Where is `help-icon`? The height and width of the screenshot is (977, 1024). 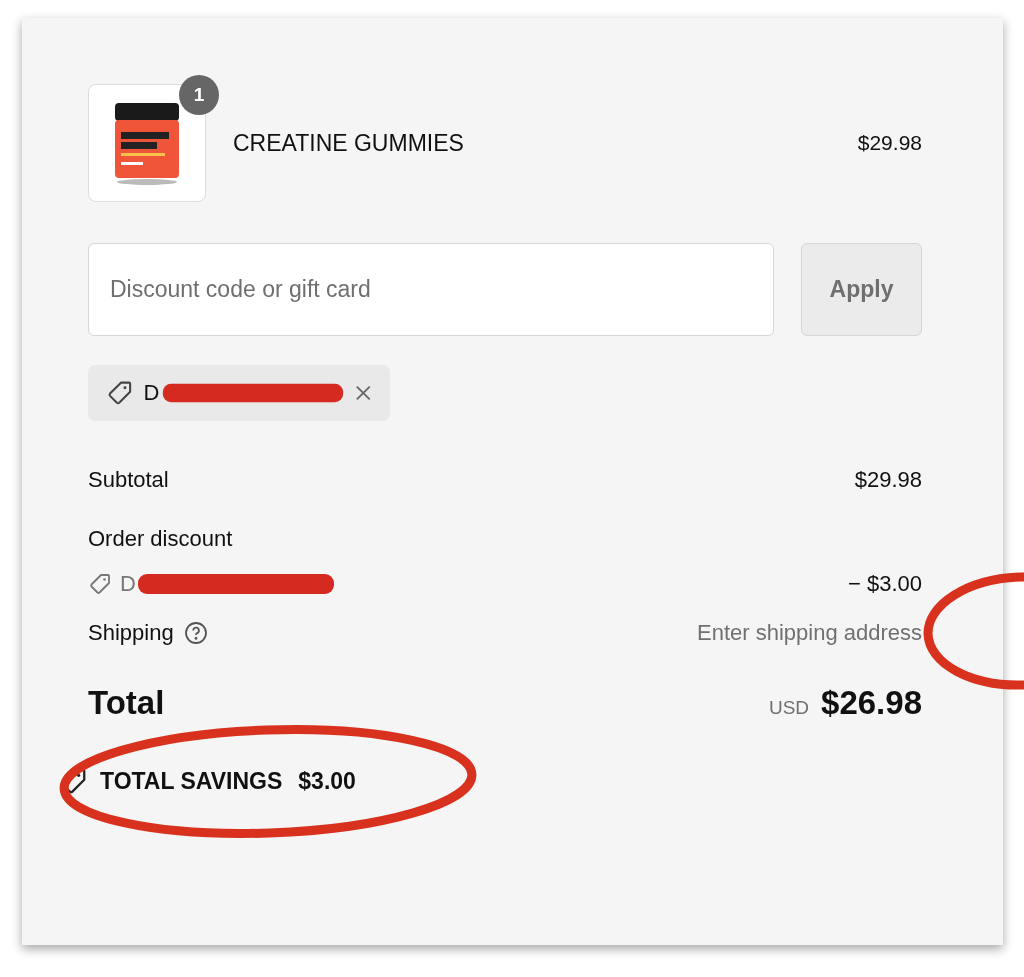
help-icon is located at coordinates (195, 633).